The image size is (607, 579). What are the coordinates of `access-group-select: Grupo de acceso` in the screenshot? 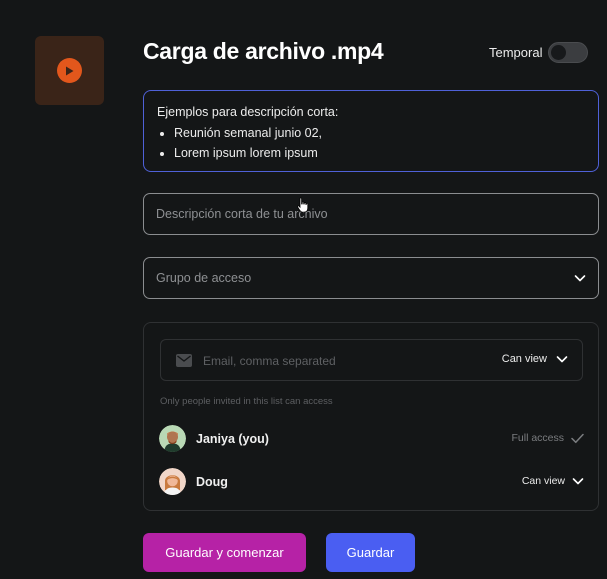 It's located at (371, 278).